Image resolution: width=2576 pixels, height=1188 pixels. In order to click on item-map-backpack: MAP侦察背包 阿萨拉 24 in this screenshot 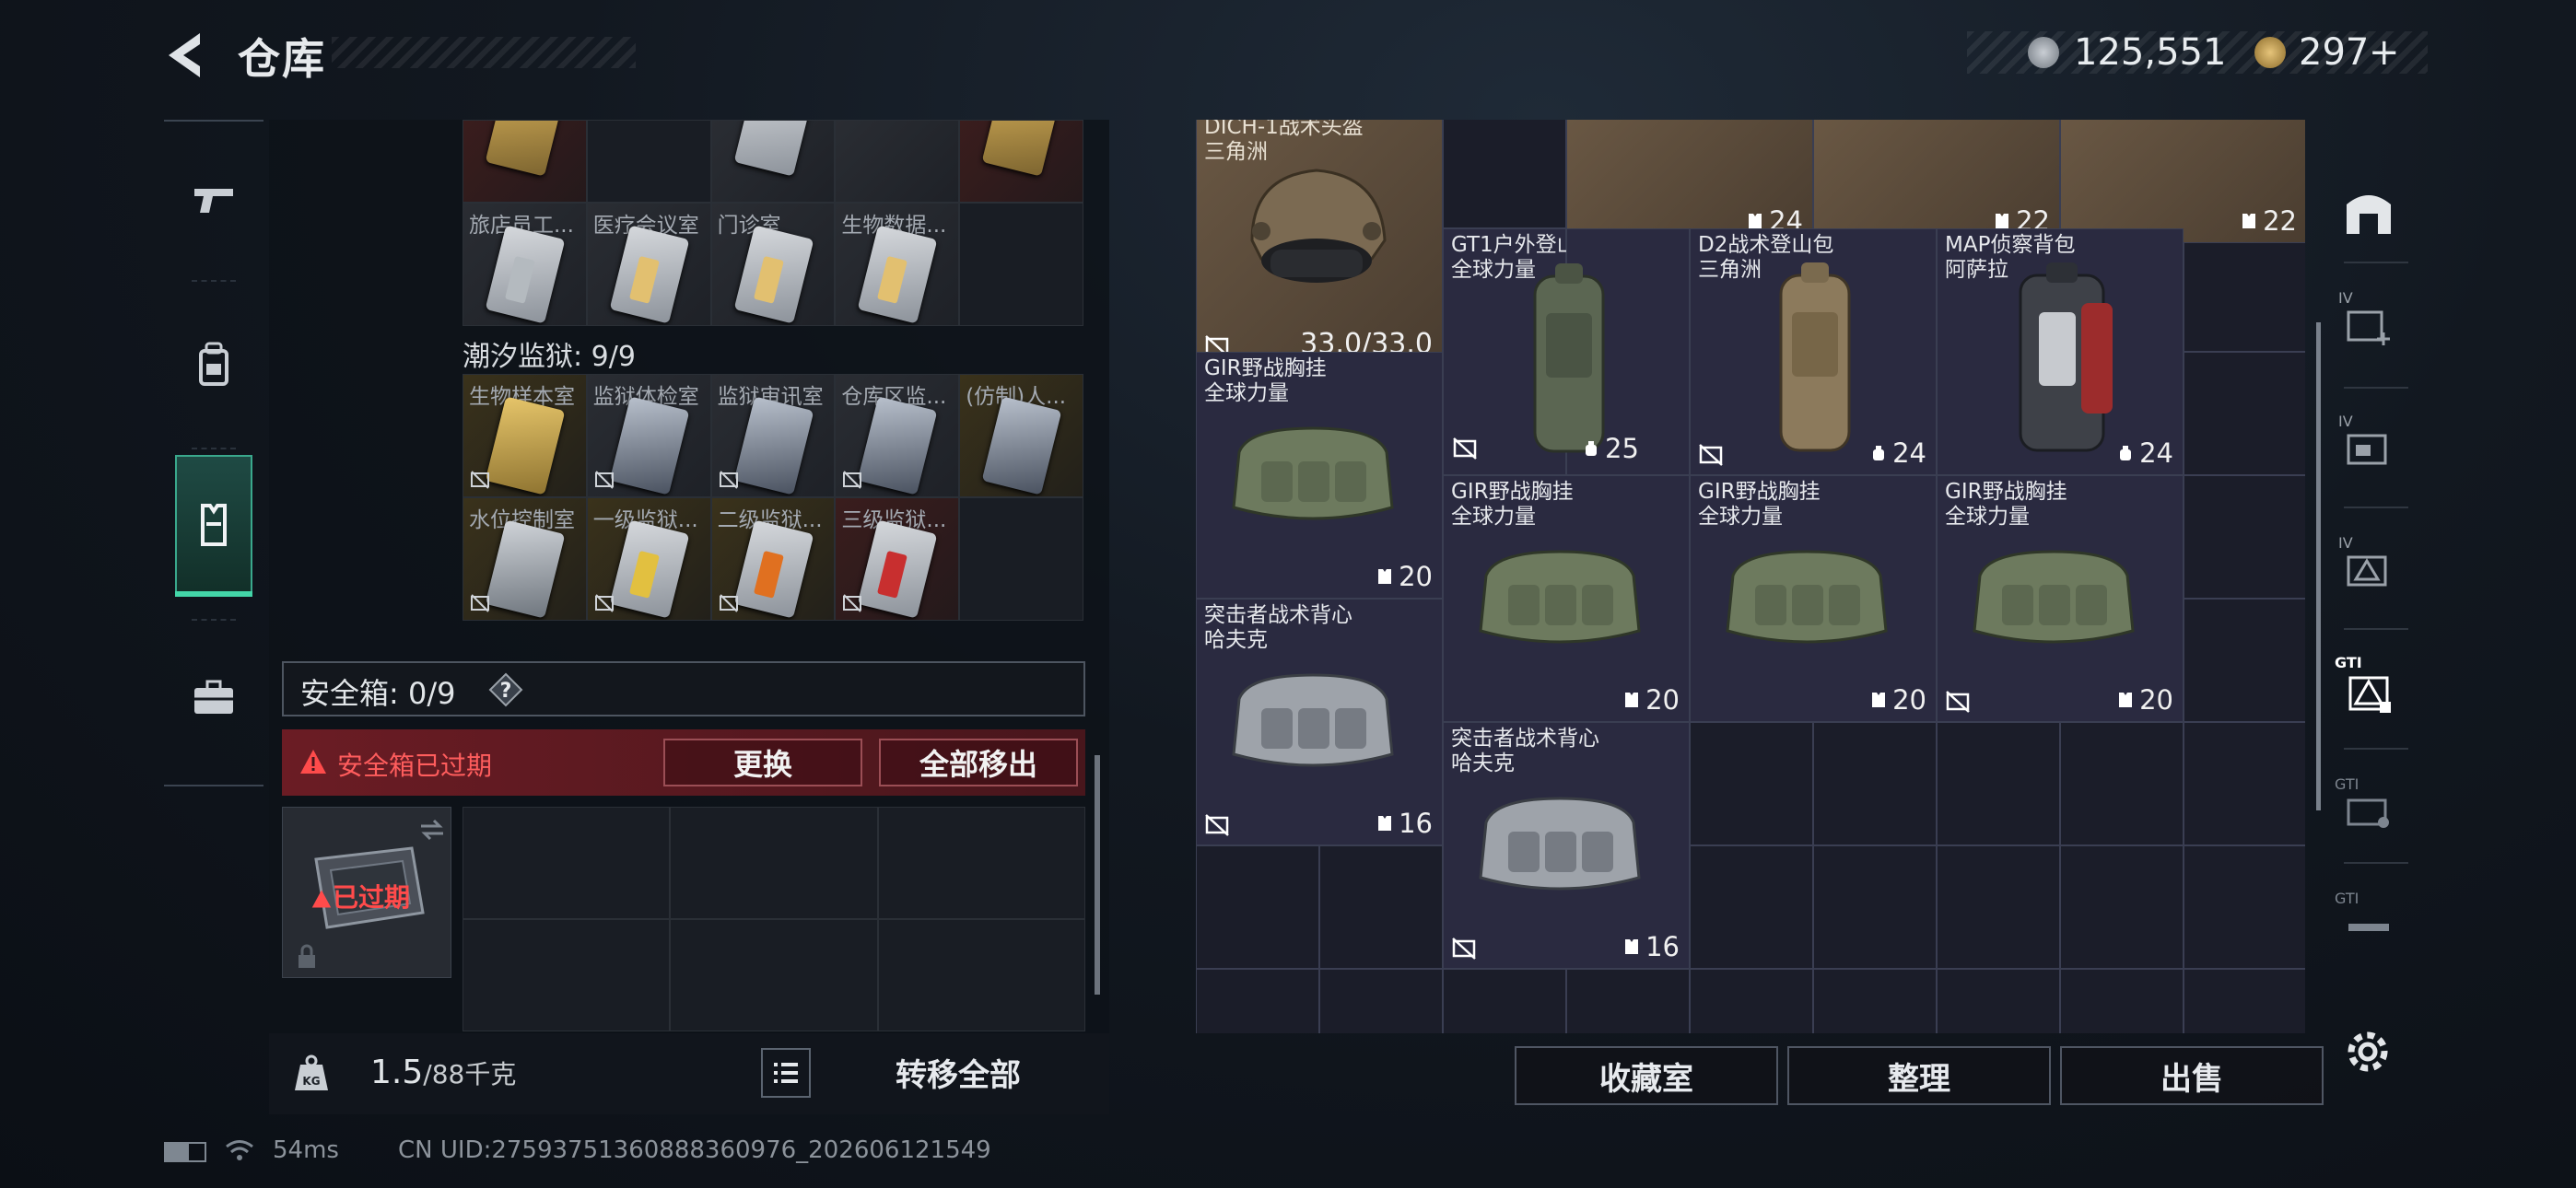, I will do `click(2060, 352)`.